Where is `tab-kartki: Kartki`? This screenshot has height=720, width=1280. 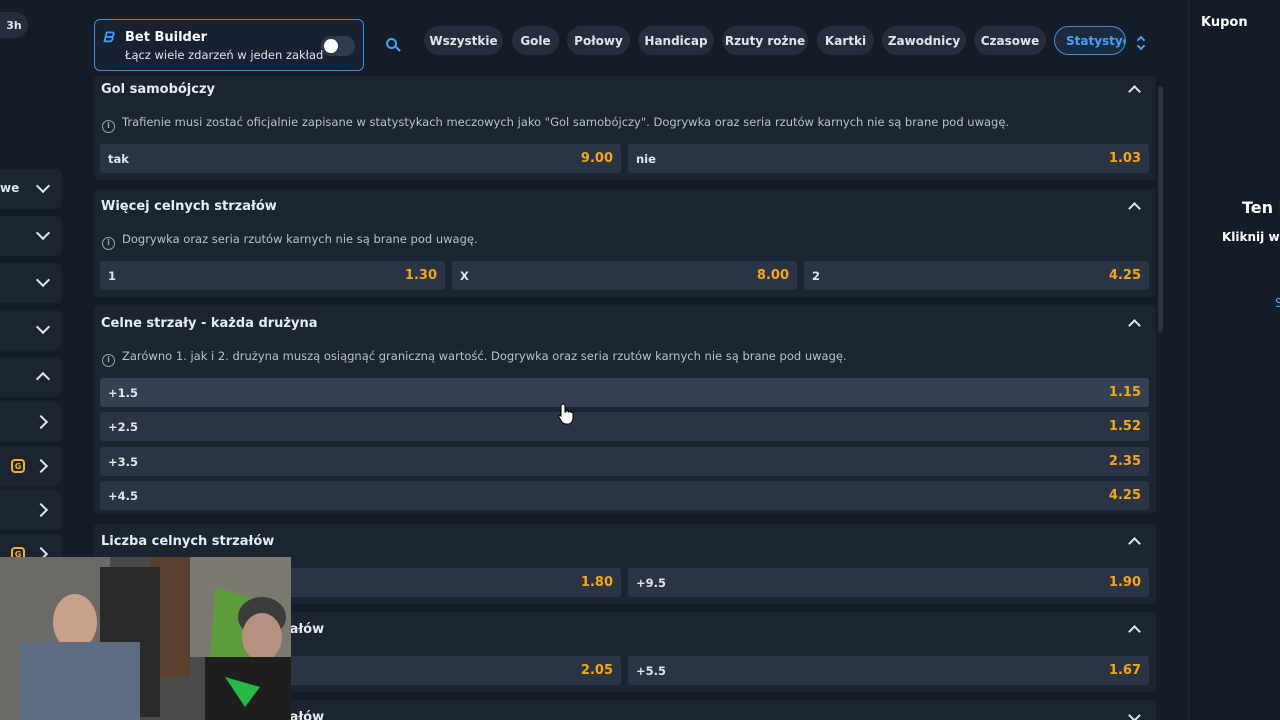
tab-kartki: Kartki is located at coordinates (845, 40).